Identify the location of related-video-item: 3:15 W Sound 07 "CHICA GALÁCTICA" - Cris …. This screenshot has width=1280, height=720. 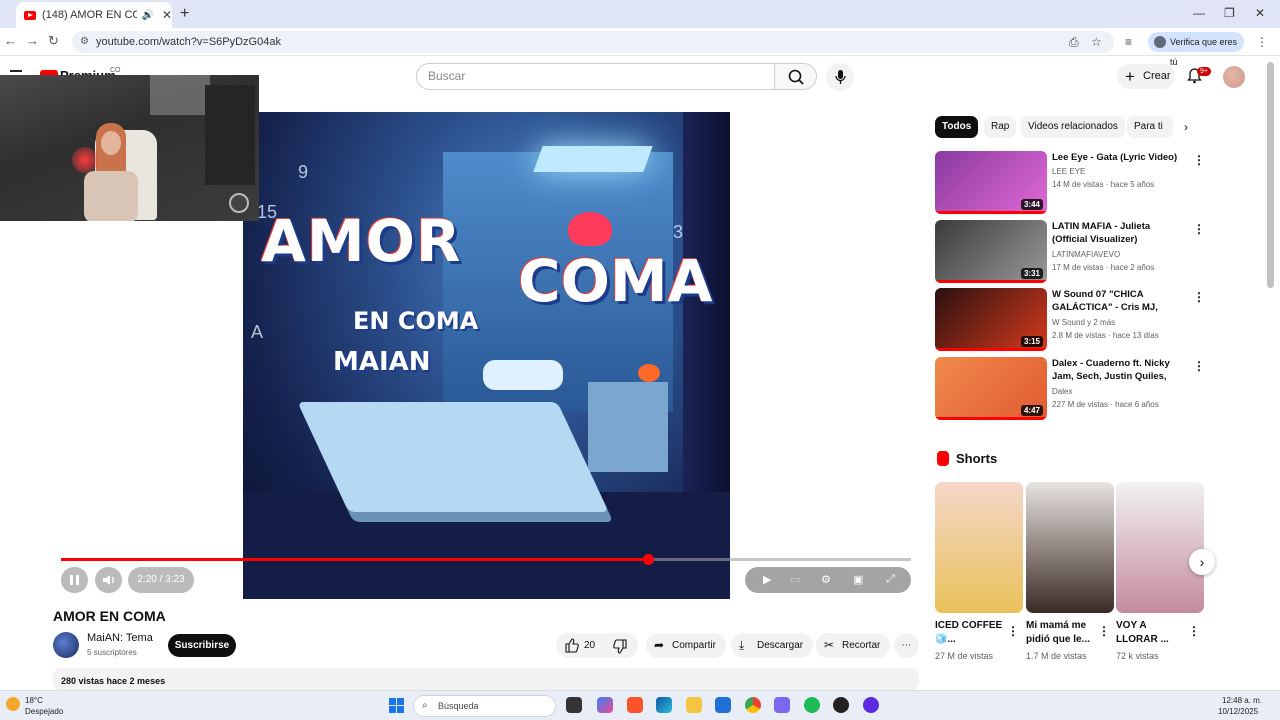
(1070, 319).